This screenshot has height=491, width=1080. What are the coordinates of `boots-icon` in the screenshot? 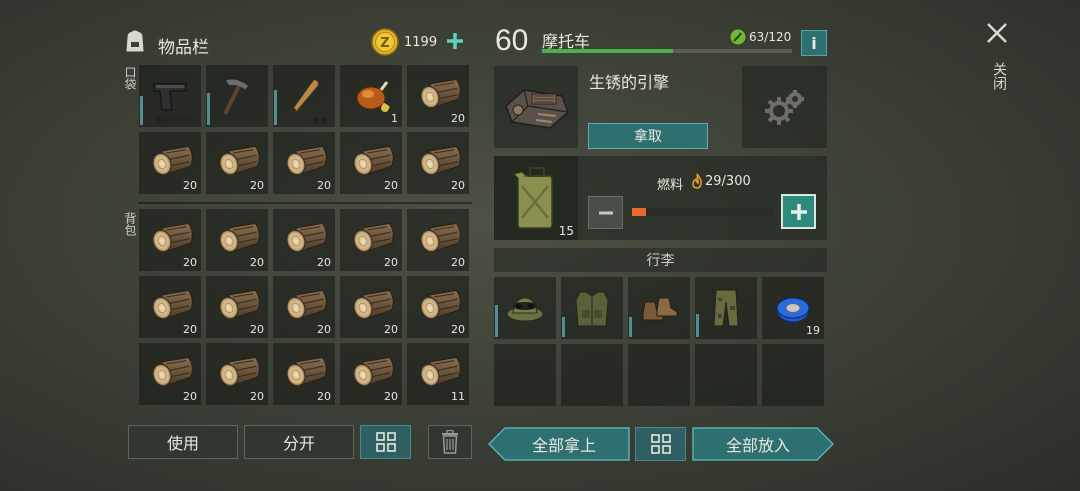 It's located at (659, 310).